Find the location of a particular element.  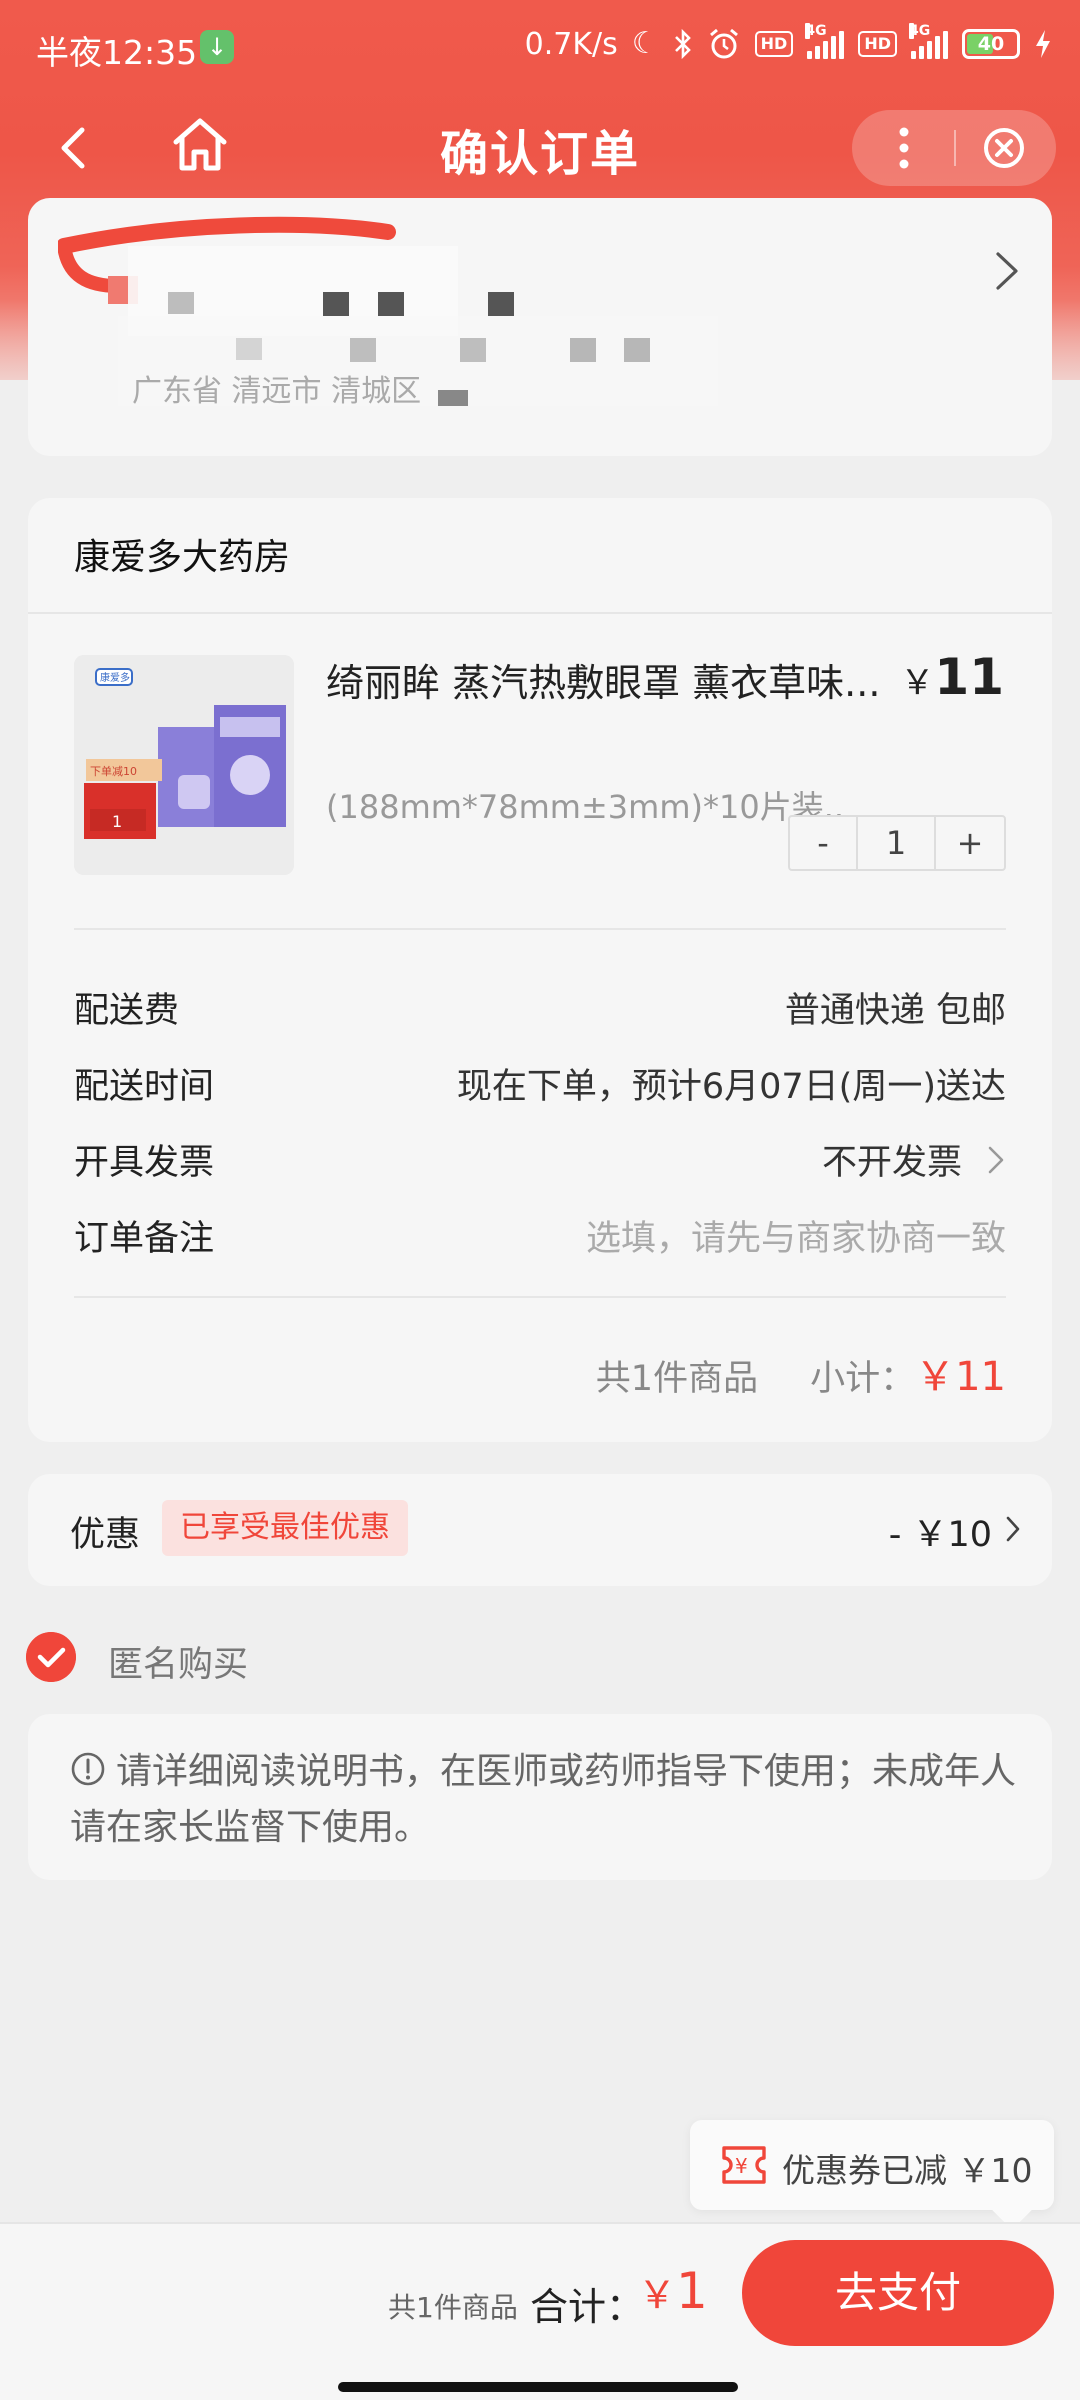

nav-bar: 确认订单 is located at coordinates (540, 148).